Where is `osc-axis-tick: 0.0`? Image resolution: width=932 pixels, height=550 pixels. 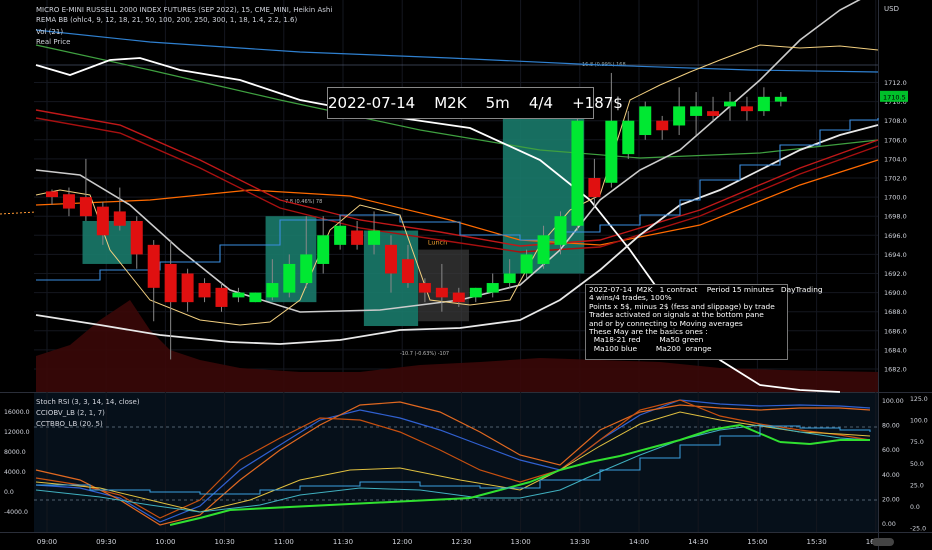
osc-axis-tick: 0.0 is located at coordinates (915, 507).